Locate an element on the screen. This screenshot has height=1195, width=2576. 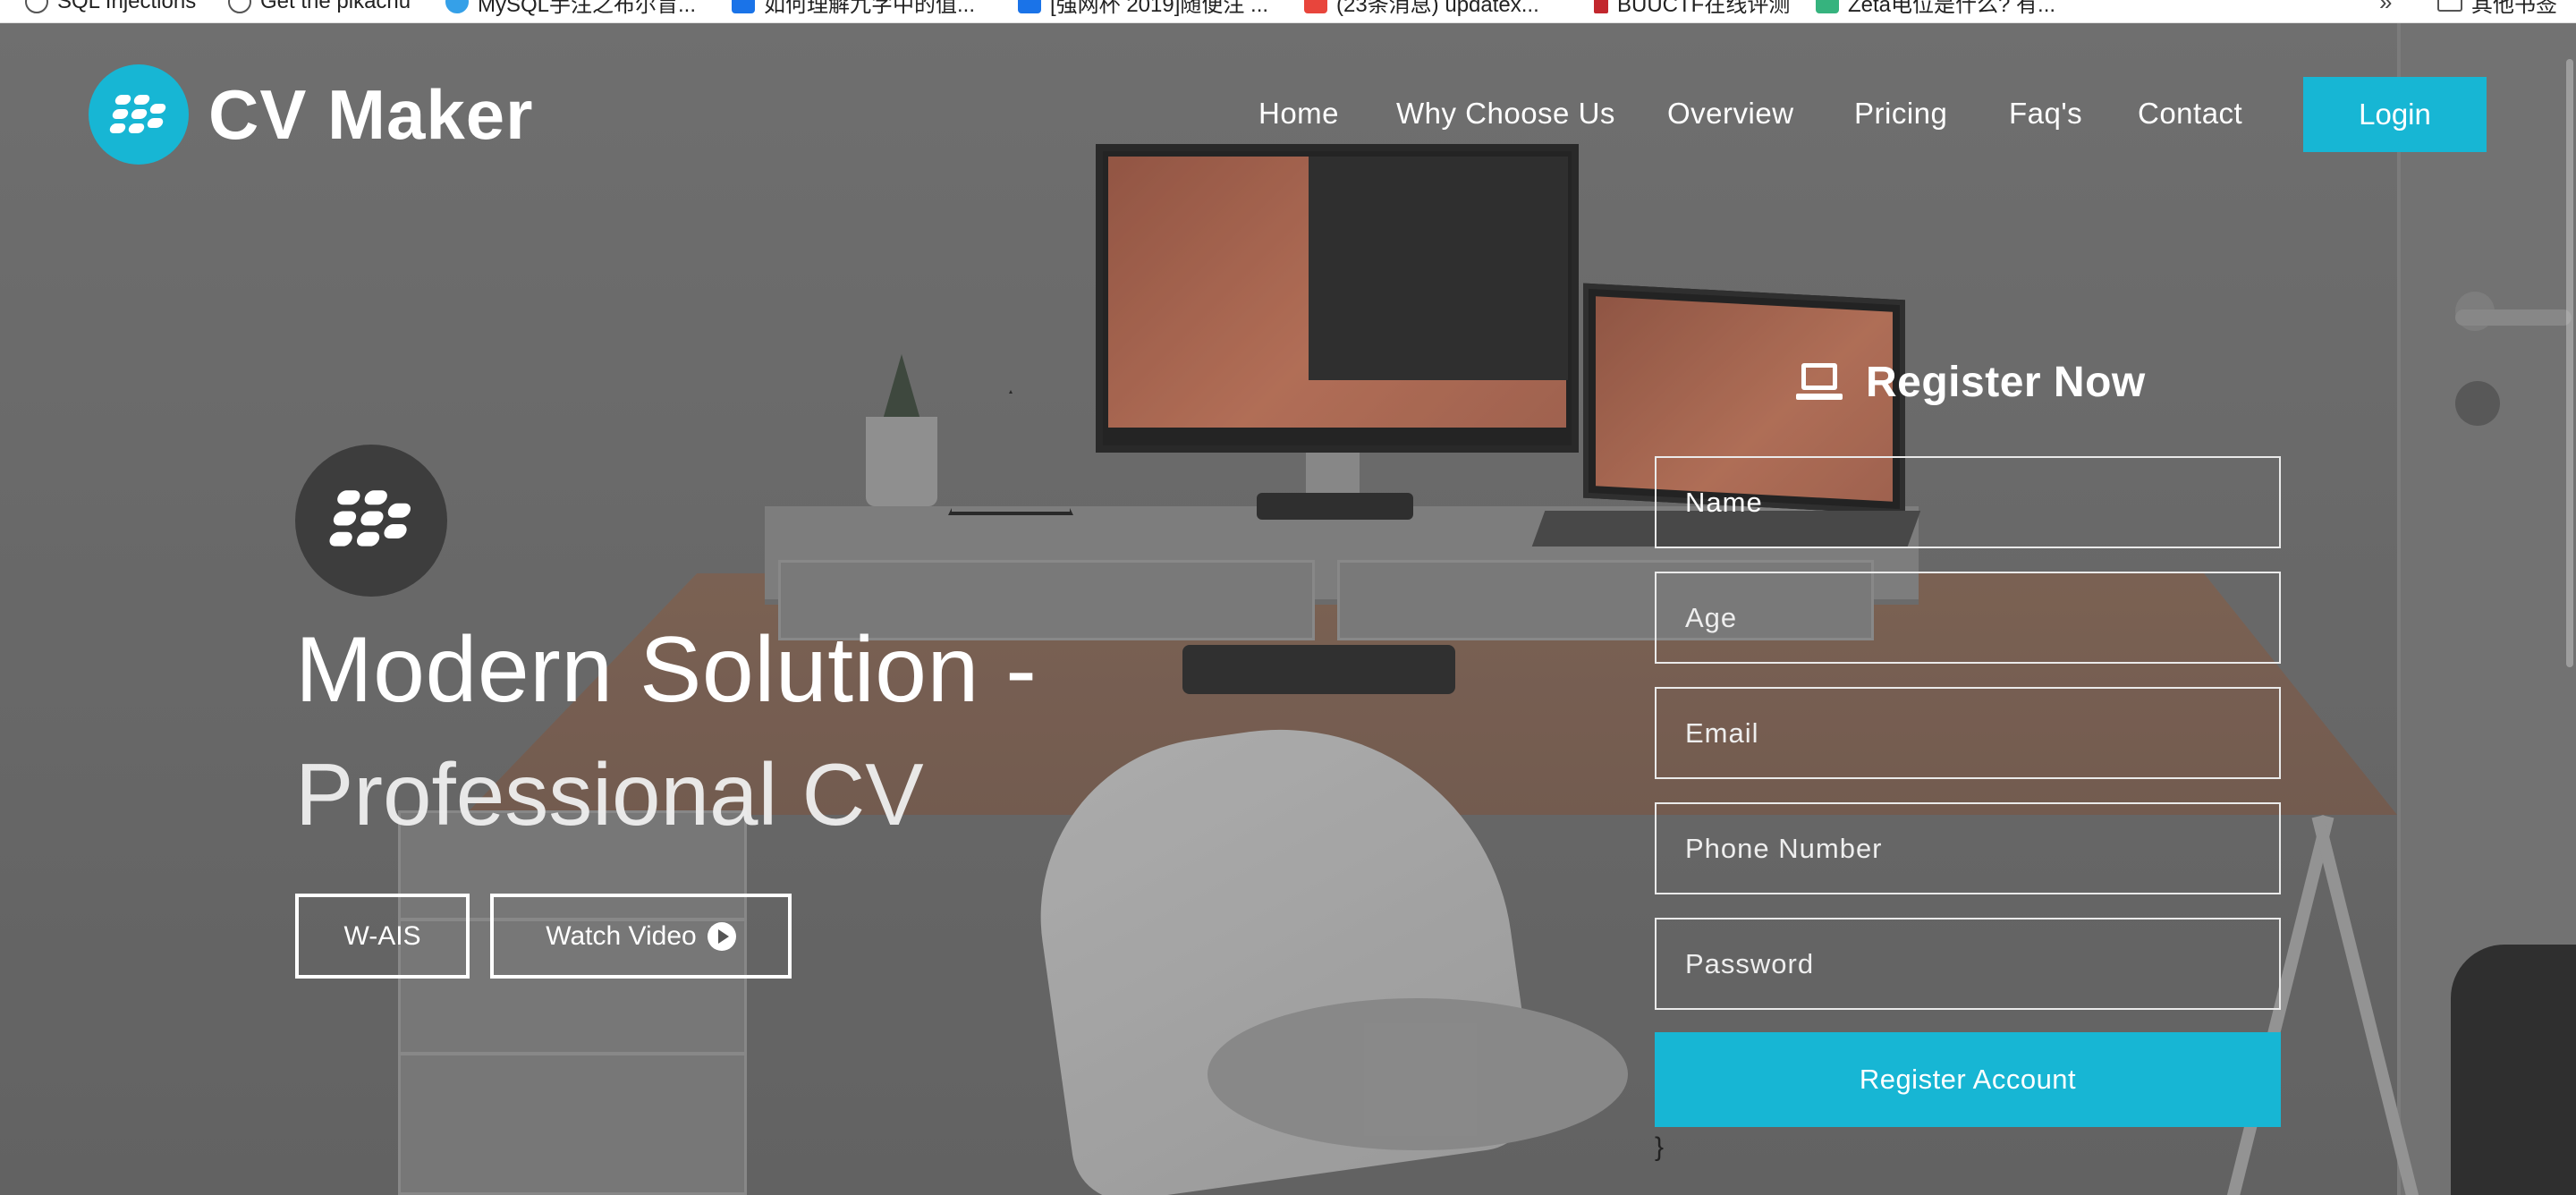
register-heading: Register Now is located at coordinates (1971, 382).